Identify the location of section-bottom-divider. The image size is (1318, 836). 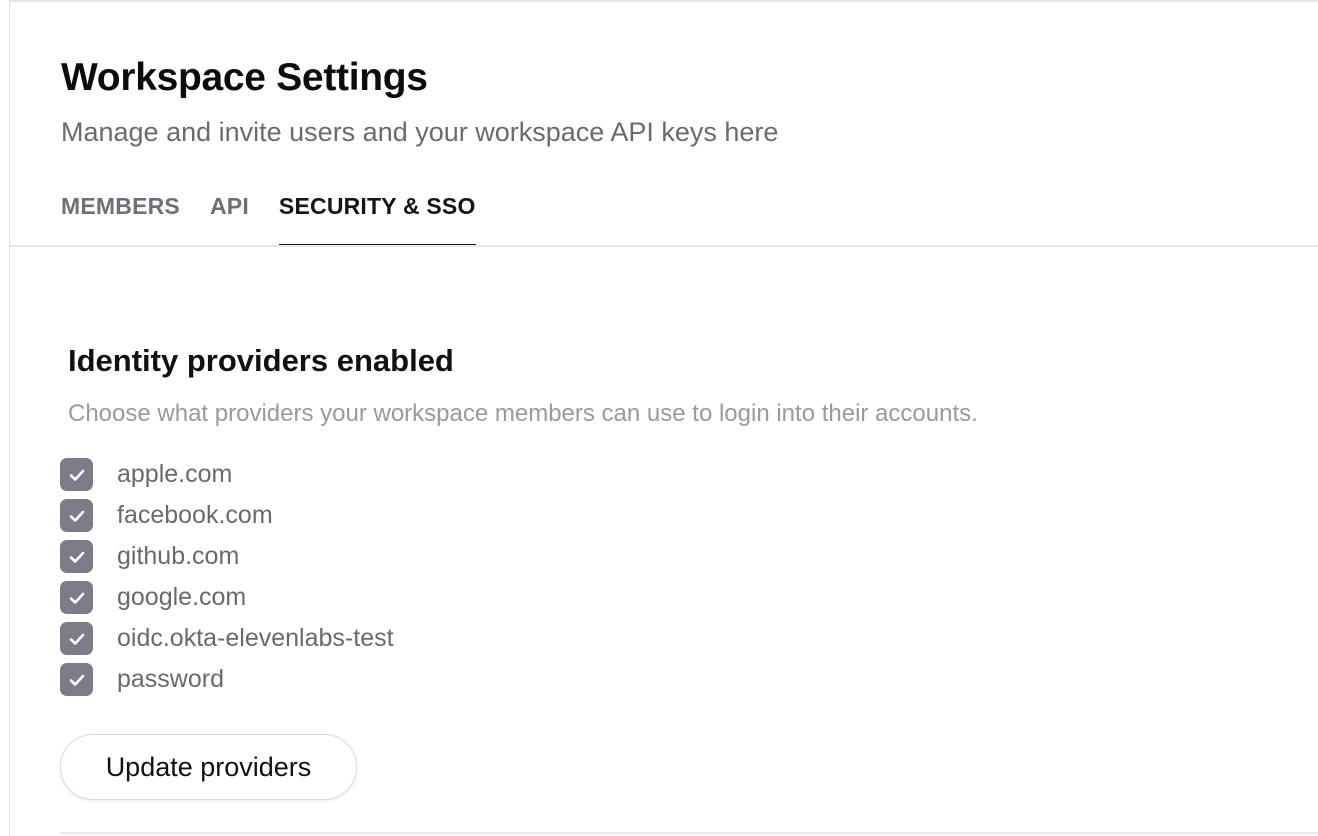
(689, 833).